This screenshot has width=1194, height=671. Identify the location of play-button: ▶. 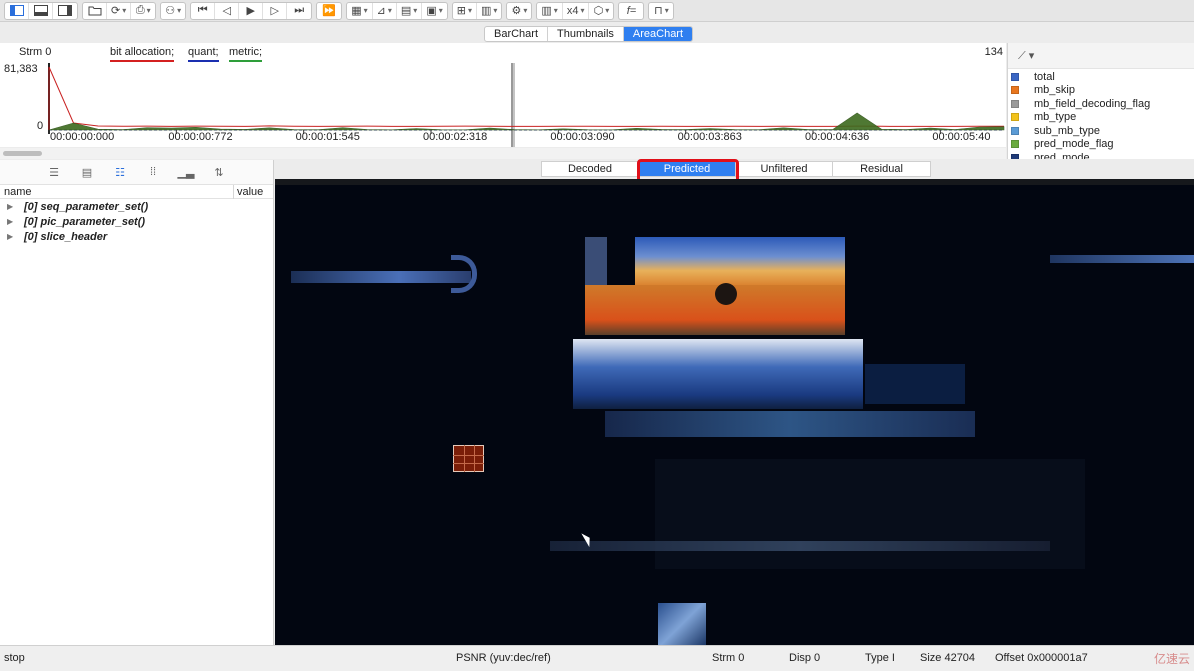
(251, 10).